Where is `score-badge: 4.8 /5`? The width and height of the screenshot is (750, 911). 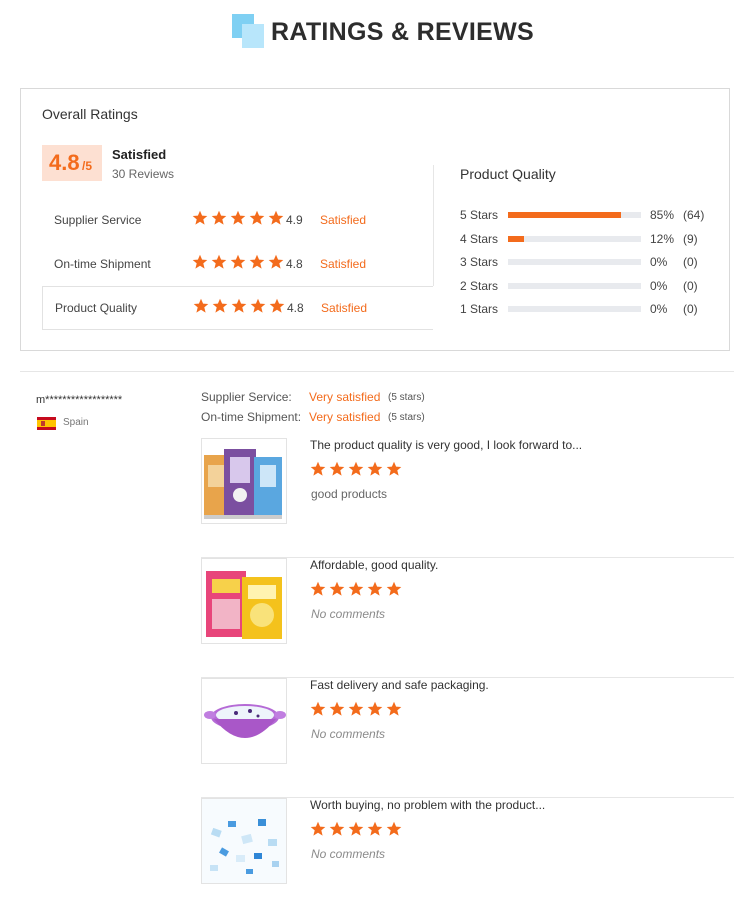
score-badge: 4.8 /5 is located at coordinates (72, 163).